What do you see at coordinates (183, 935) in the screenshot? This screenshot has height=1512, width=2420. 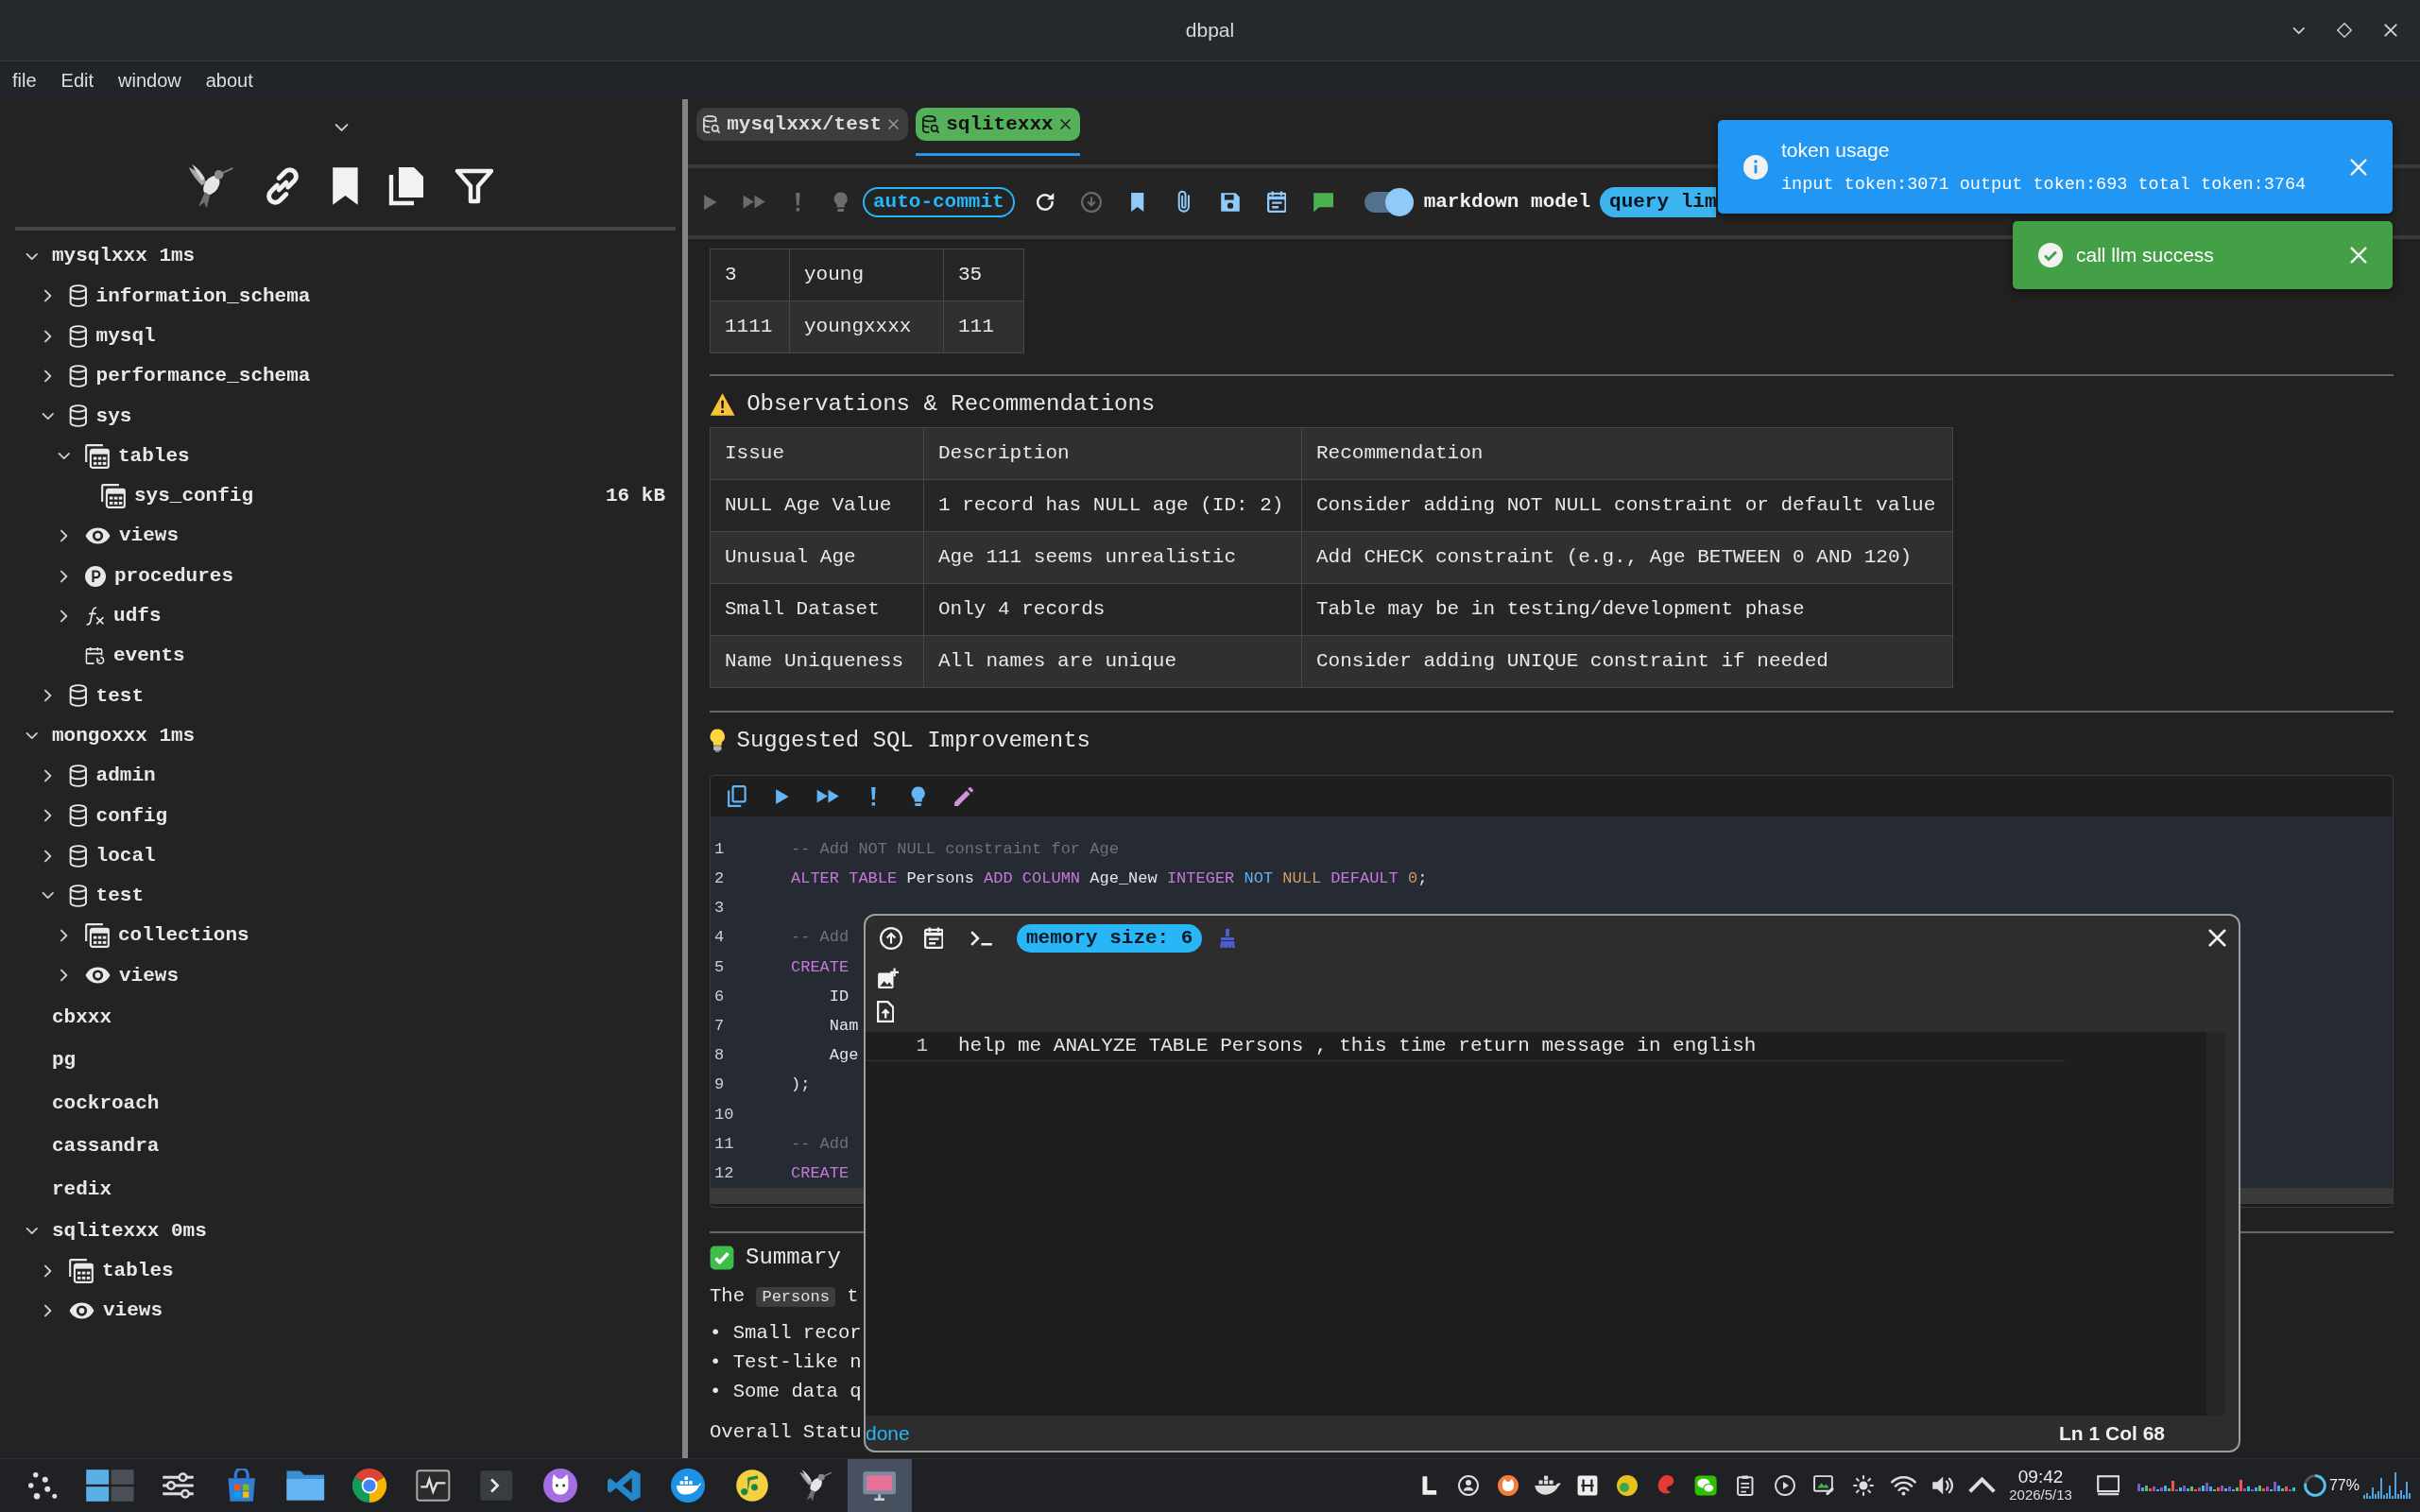 I see `tree-item: collections` at bounding box center [183, 935].